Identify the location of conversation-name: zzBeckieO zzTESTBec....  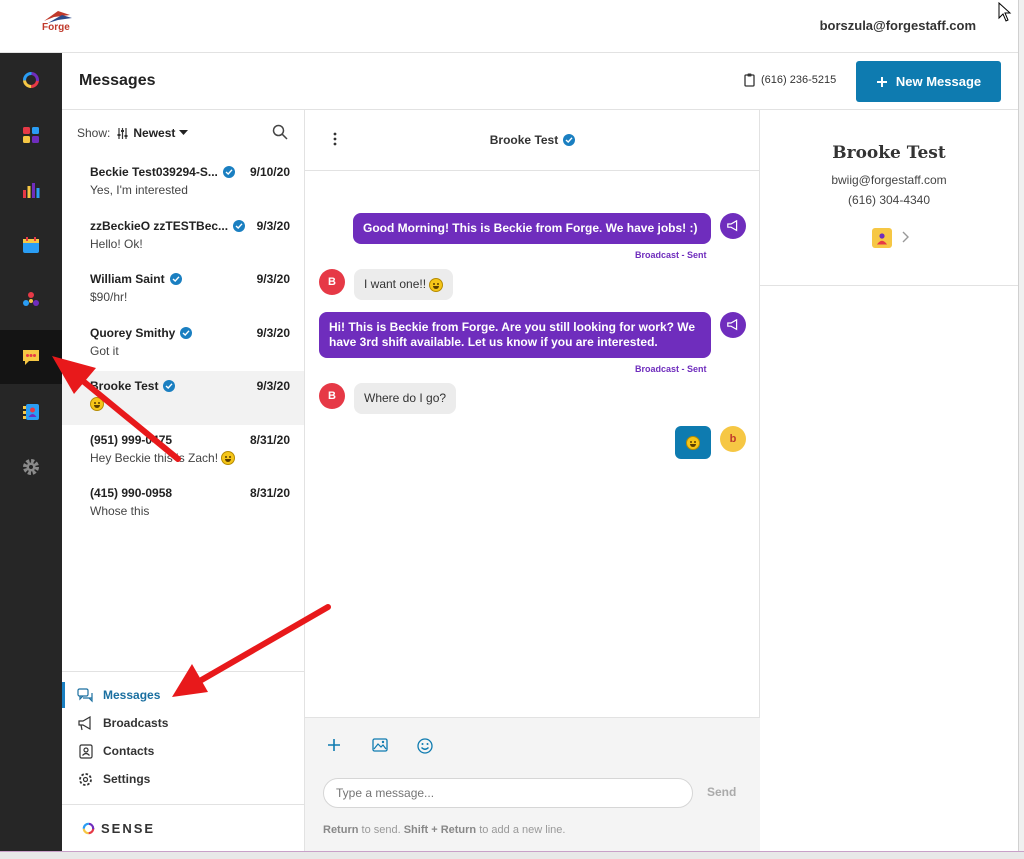
(168, 226).